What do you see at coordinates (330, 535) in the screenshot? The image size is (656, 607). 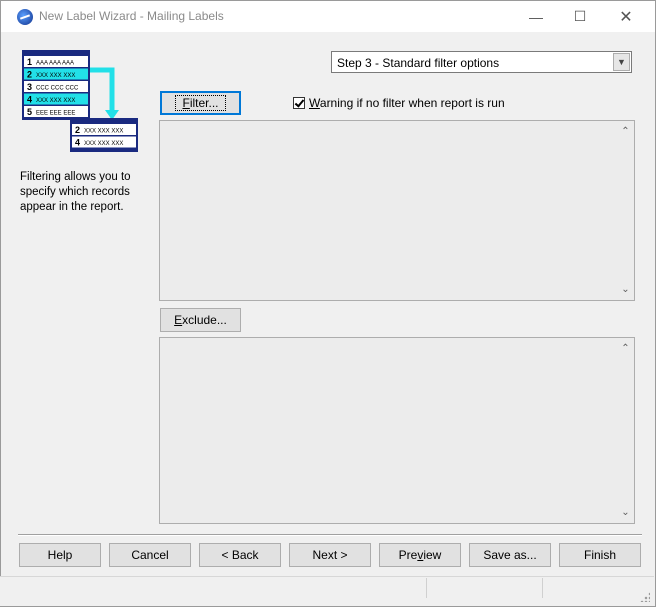 I see `footer-divider` at bounding box center [330, 535].